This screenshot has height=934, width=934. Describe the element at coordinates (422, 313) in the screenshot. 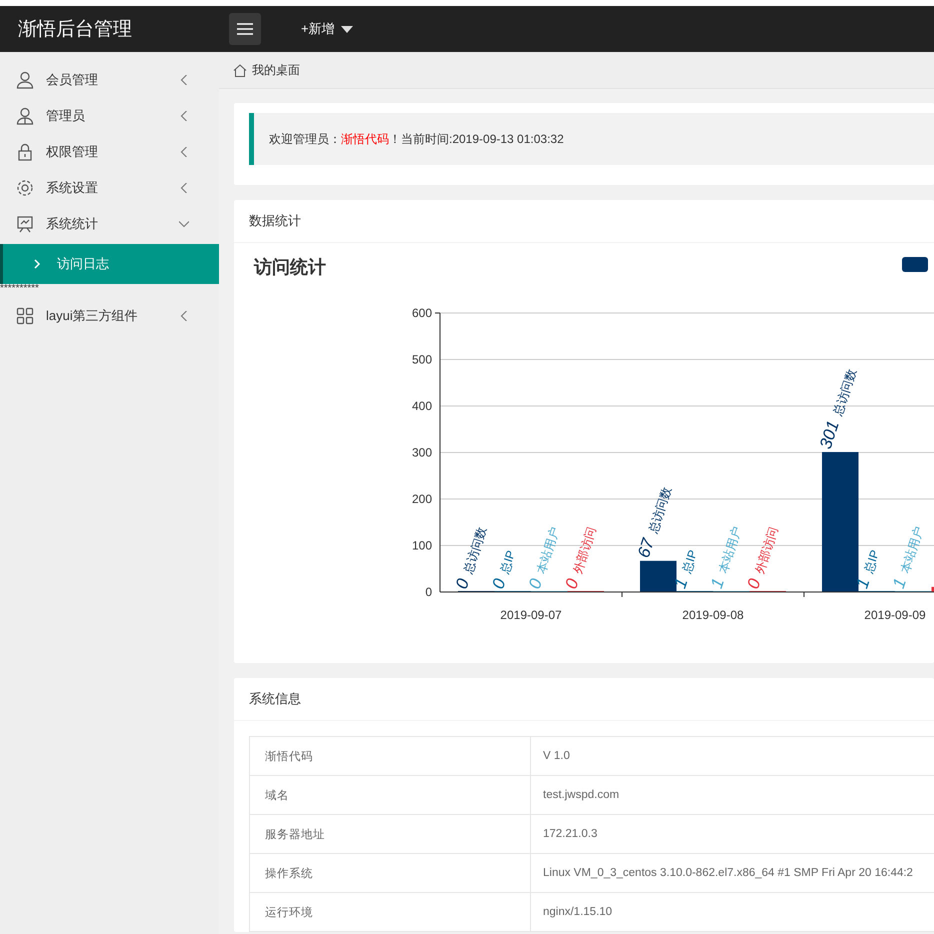

I see `axis-tick-label: 600` at that location.